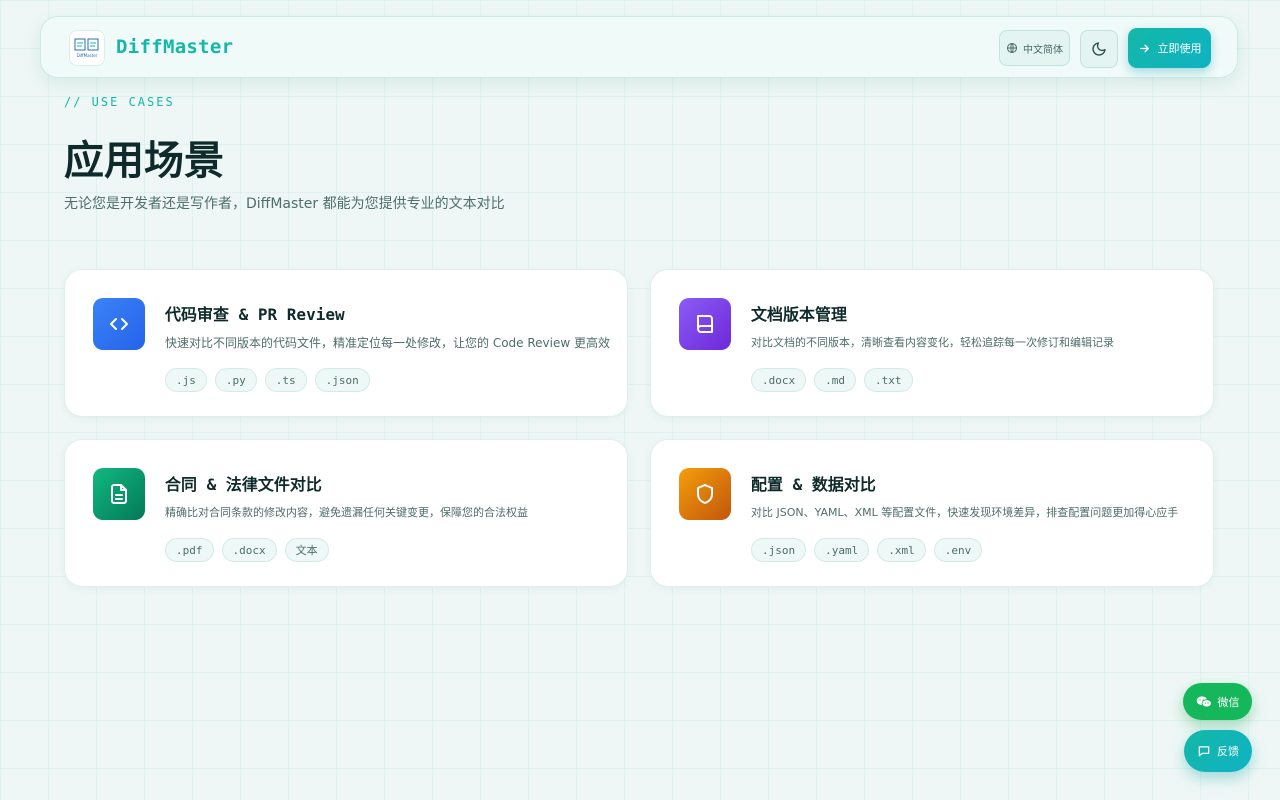  What do you see at coordinates (1179, 48) in the screenshot?
I see `get-started-label: 立即使用` at bounding box center [1179, 48].